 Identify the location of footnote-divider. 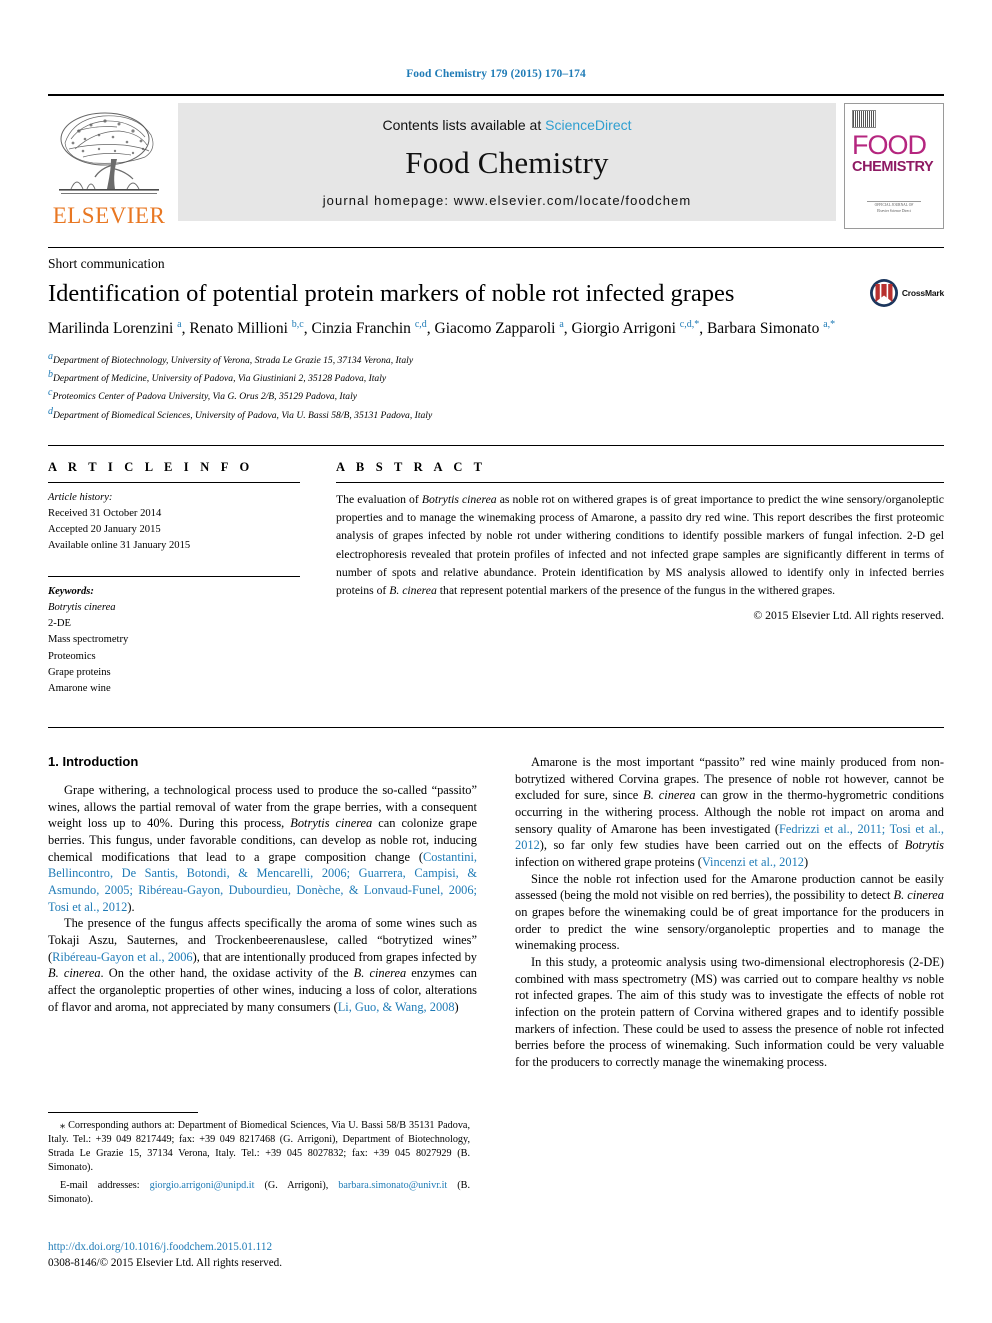
(123, 1112).